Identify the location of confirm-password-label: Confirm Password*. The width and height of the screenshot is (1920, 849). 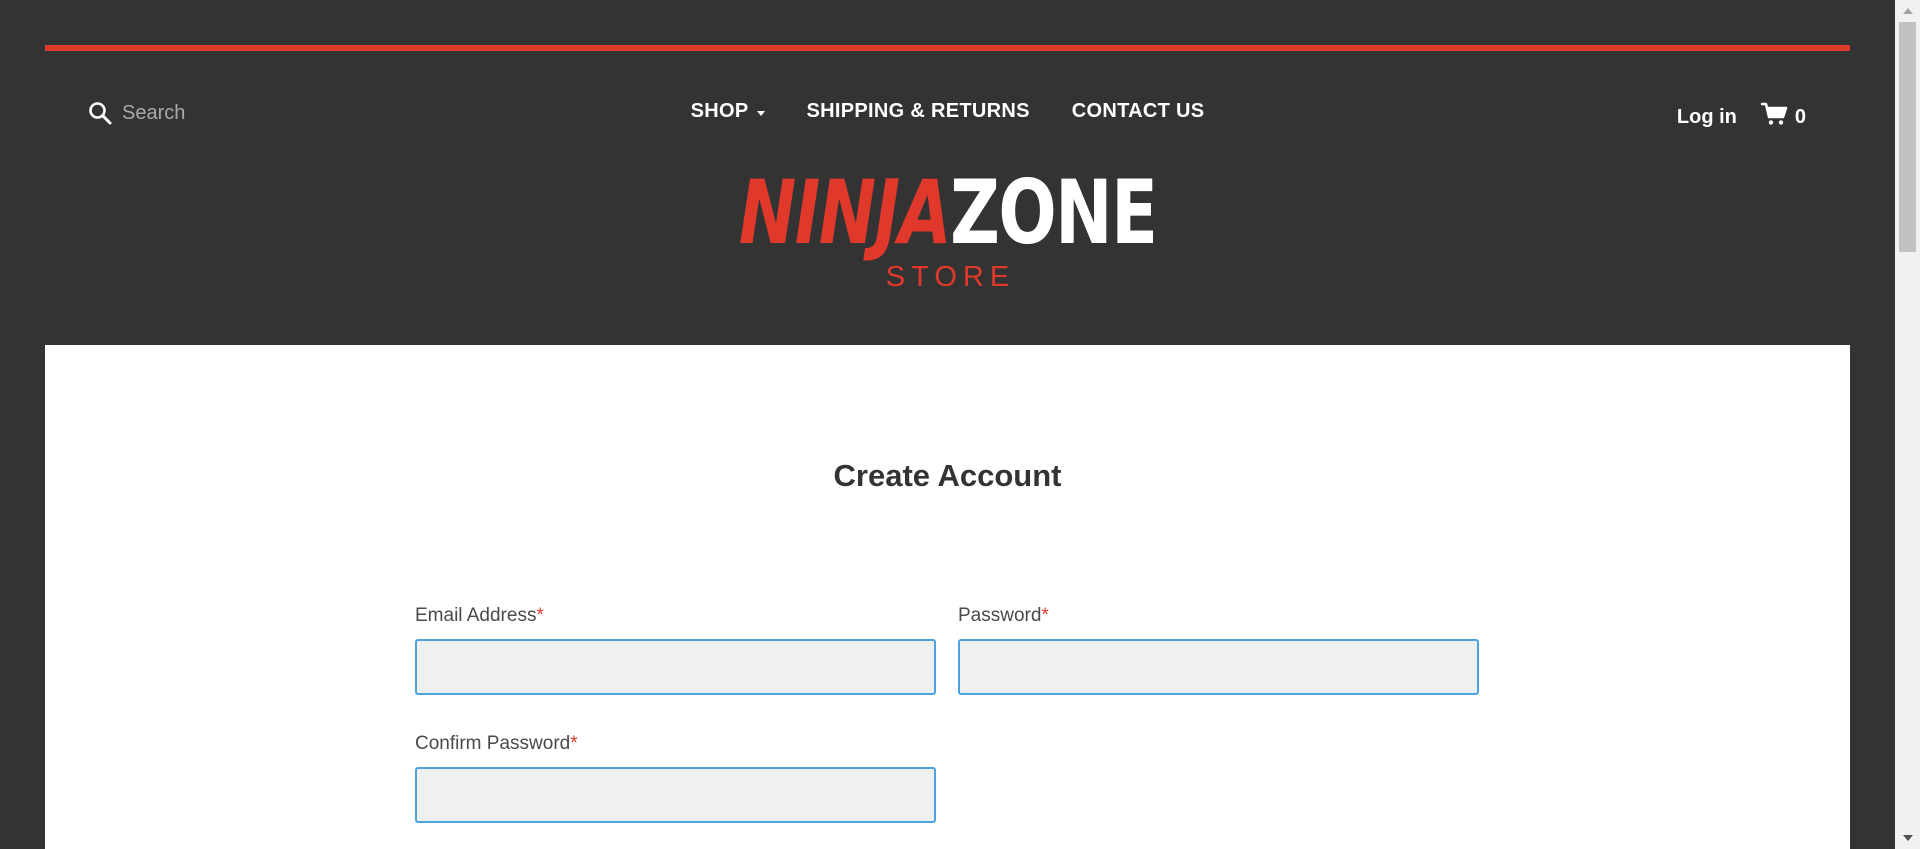
(675, 744).